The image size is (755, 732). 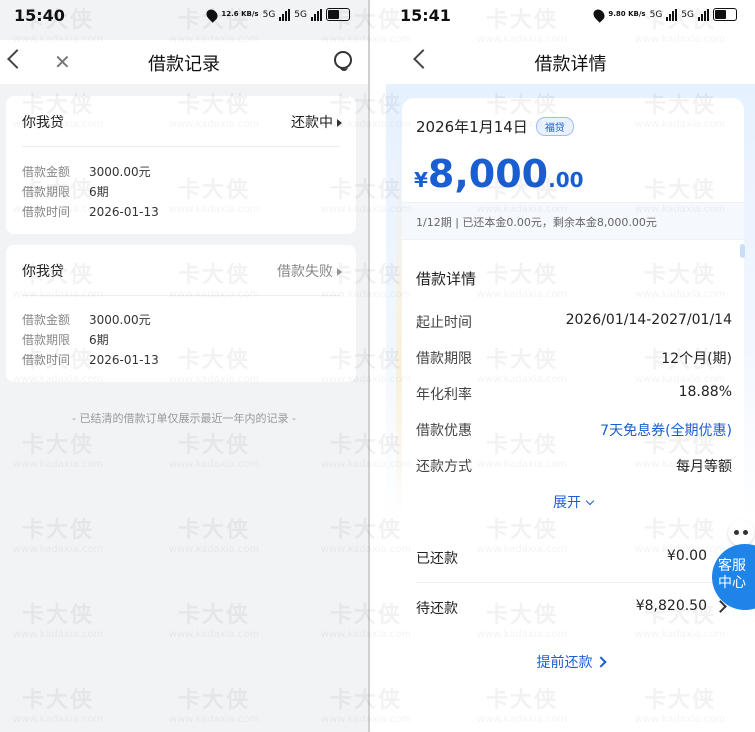 What do you see at coordinates (572, 608) in the screenshot?
I see `pending-repayment-row: 待还款 ¥8,820.50` at bounding box center [572, 608].